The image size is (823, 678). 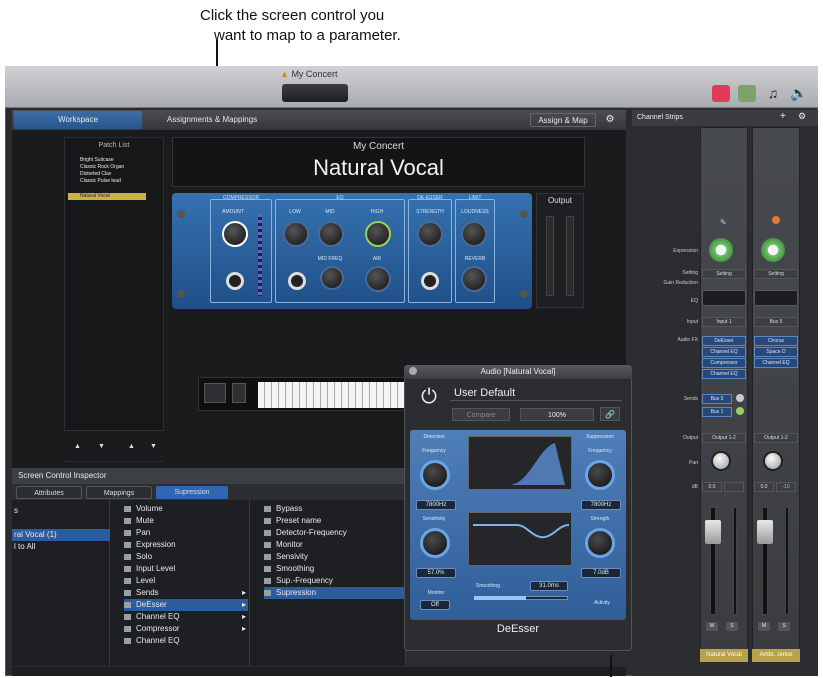 What do you see at coordinates (435, 543) in the screenshot?
I see `sensitivity-knob` at bounding box center [435, 543].